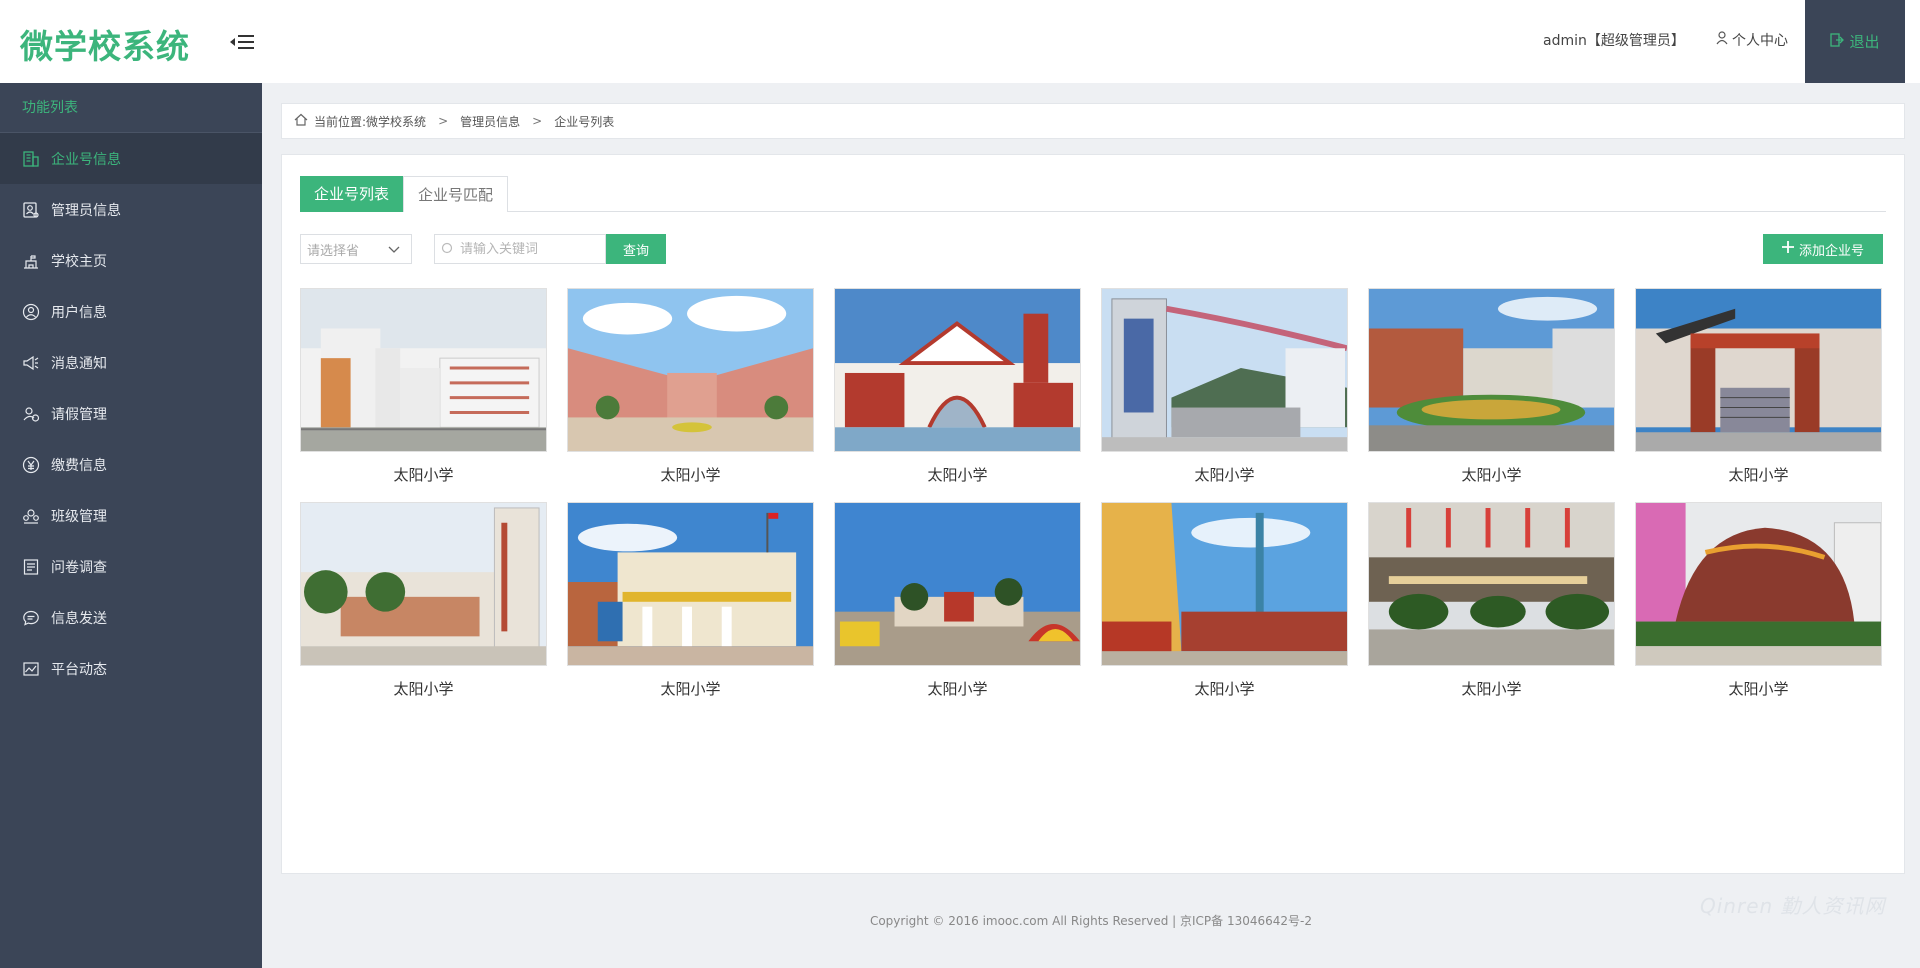 The width and height of the screenshot is (1920, 968). I want to click on search-input, so click(530, 249).